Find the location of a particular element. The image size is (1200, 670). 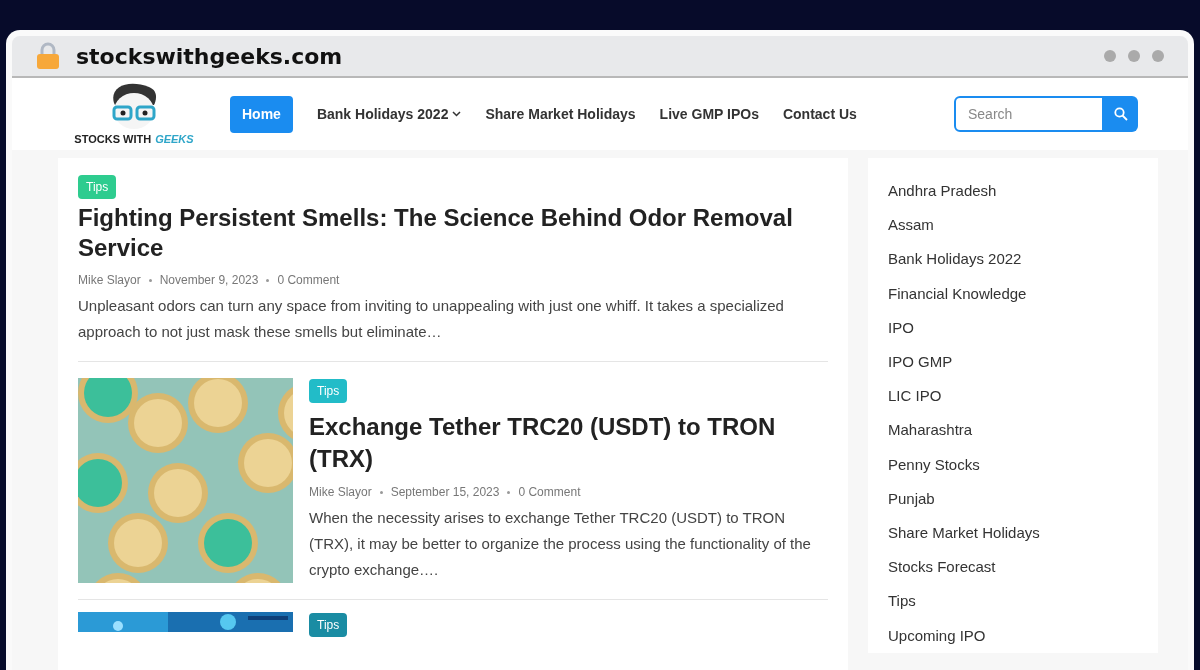

category-link: Maharashtra is located at coordinates (1013, 430).